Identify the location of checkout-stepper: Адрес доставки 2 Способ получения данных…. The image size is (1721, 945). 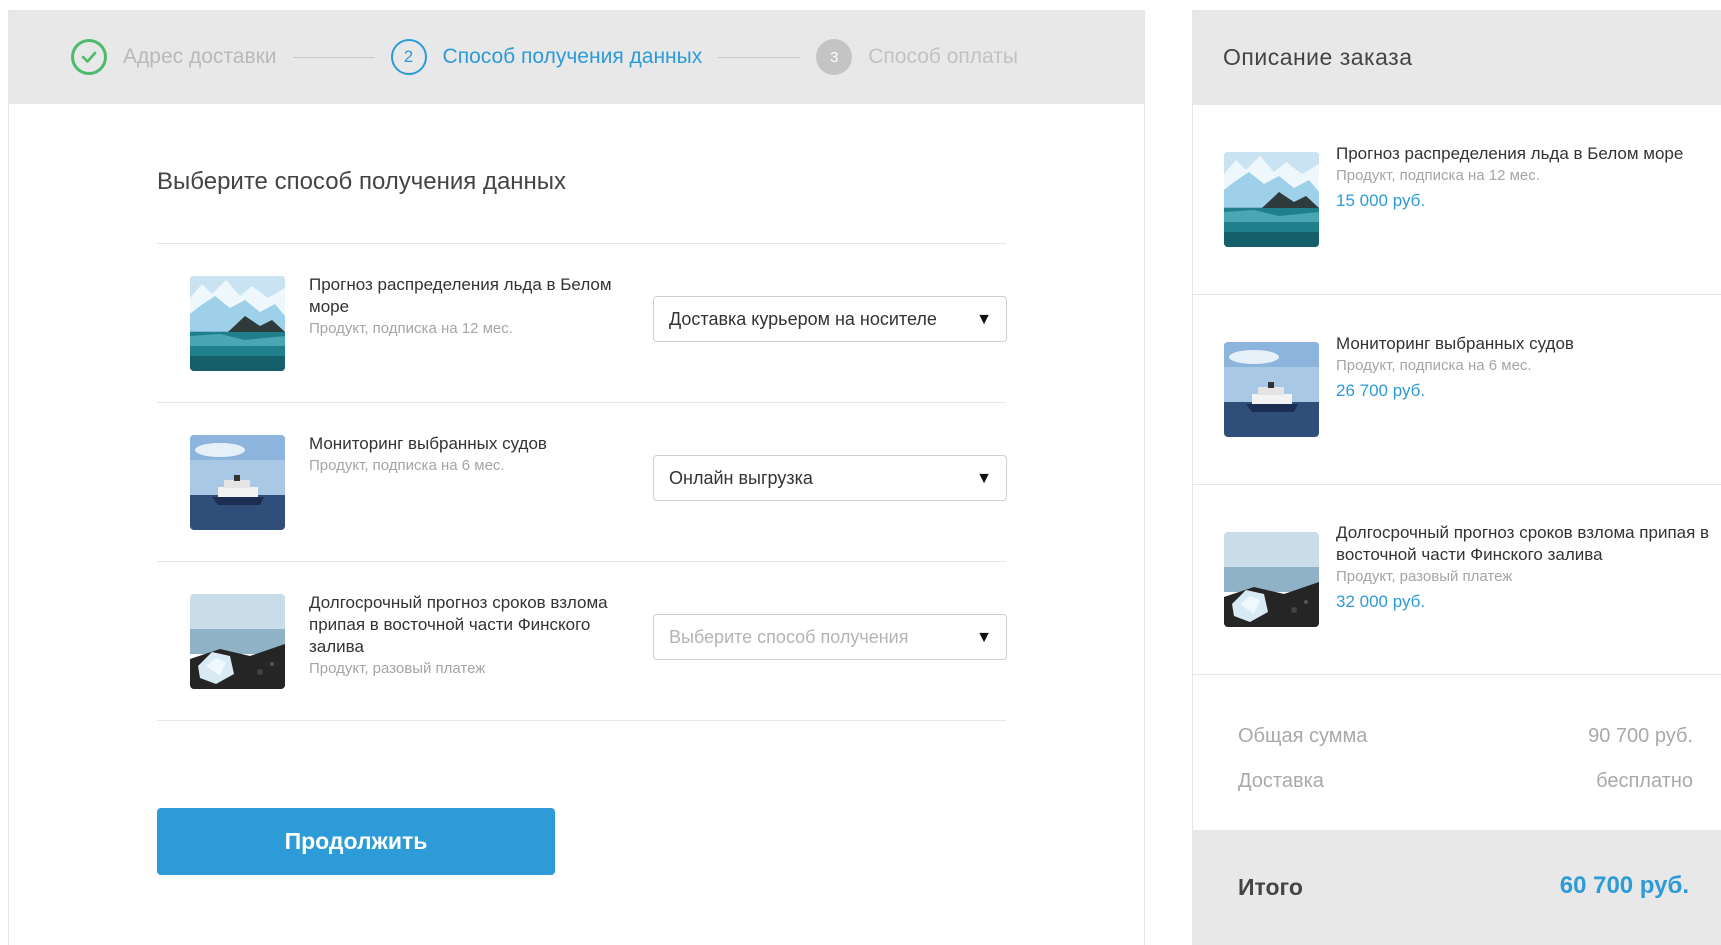
(576, 57).